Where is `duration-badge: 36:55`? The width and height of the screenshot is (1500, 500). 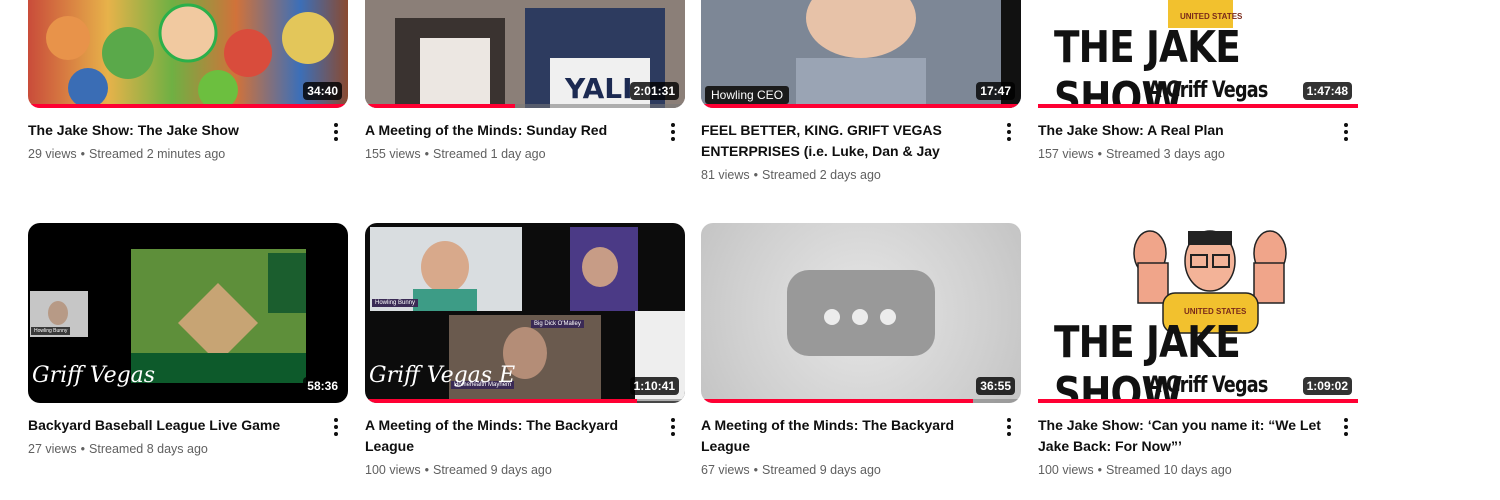 duration-badge: 36:55 is located at coordinates (995, 386).